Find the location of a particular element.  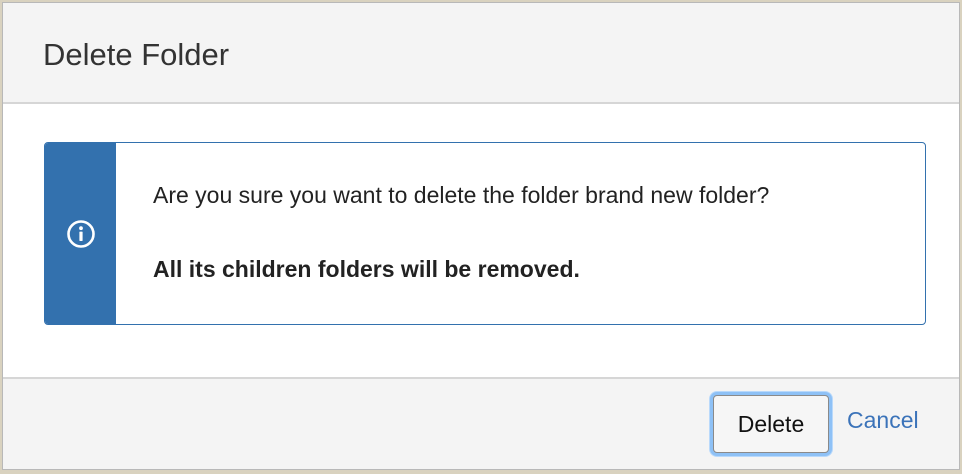

alert-icon-bar is located at coordinates (80, 233).